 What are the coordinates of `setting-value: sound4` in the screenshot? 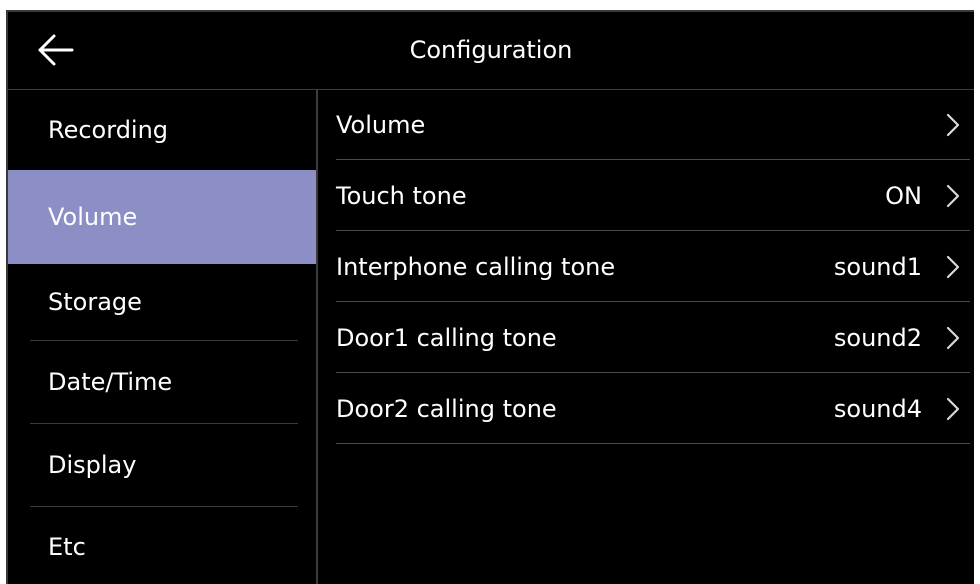 It's located at (877, 408).